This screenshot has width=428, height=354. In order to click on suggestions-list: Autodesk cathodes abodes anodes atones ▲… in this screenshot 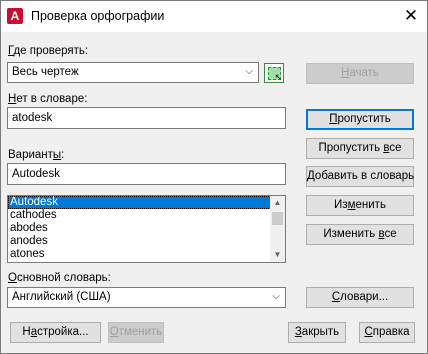, I will do `click(146, 229)`.